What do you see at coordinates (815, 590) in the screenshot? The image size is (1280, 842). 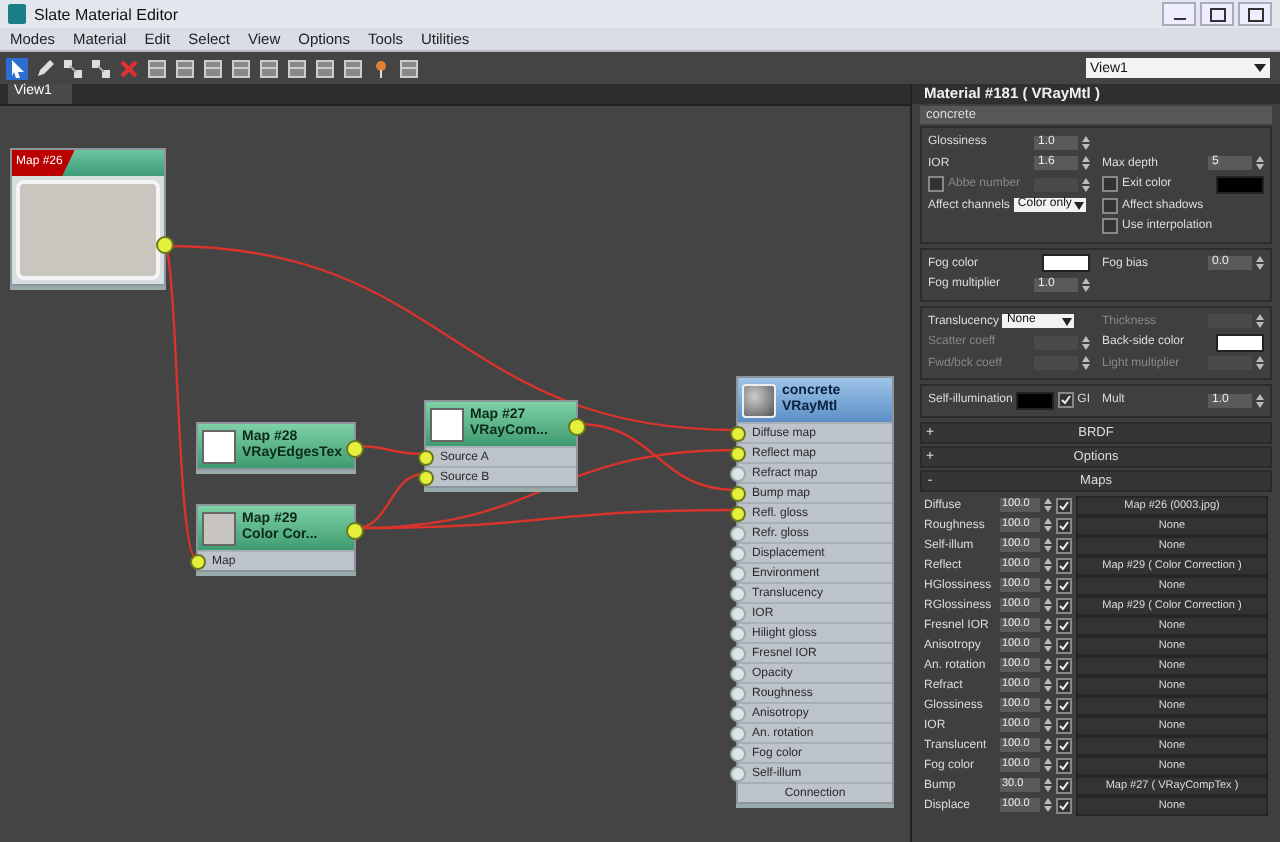 I see `material-node` at bounding box center [815, 590].